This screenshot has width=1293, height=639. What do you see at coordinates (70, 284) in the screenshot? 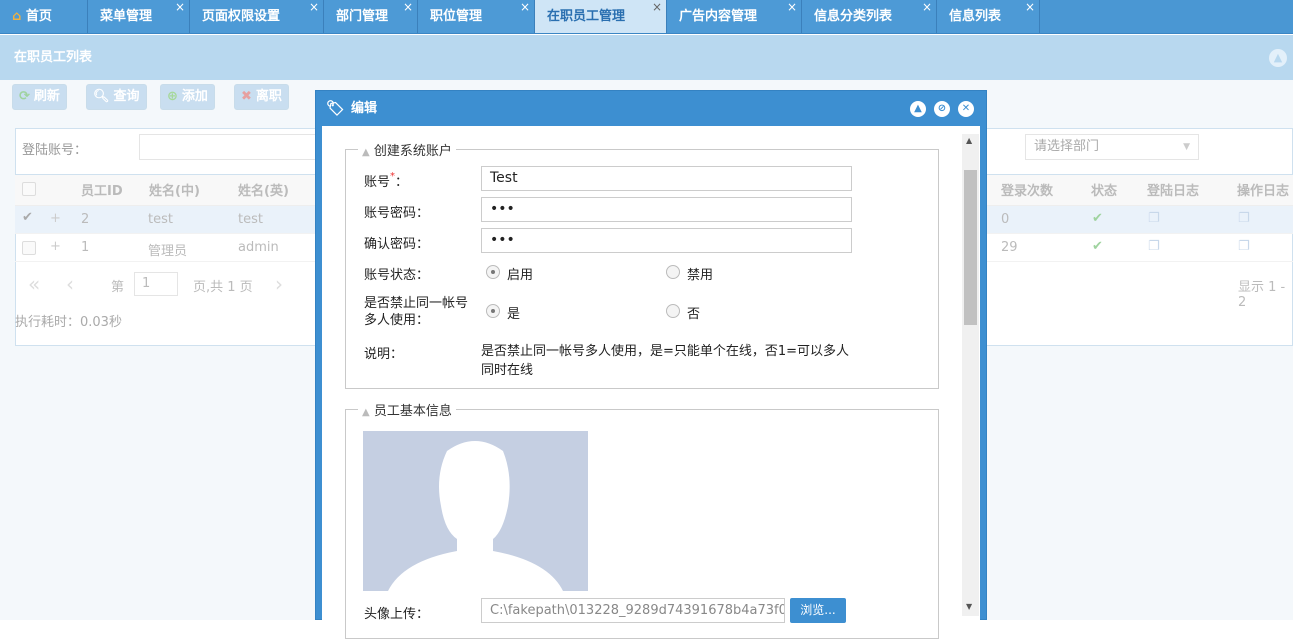
I see `prev-page-icon: ‹` at bounding box center [70, 284].